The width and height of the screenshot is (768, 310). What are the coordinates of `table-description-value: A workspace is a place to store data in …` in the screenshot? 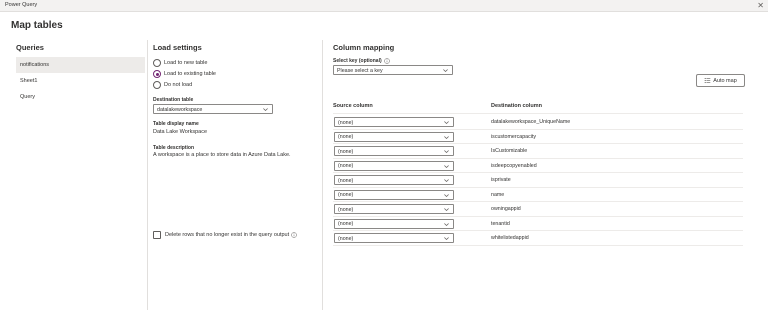 It's located at (222, 155).